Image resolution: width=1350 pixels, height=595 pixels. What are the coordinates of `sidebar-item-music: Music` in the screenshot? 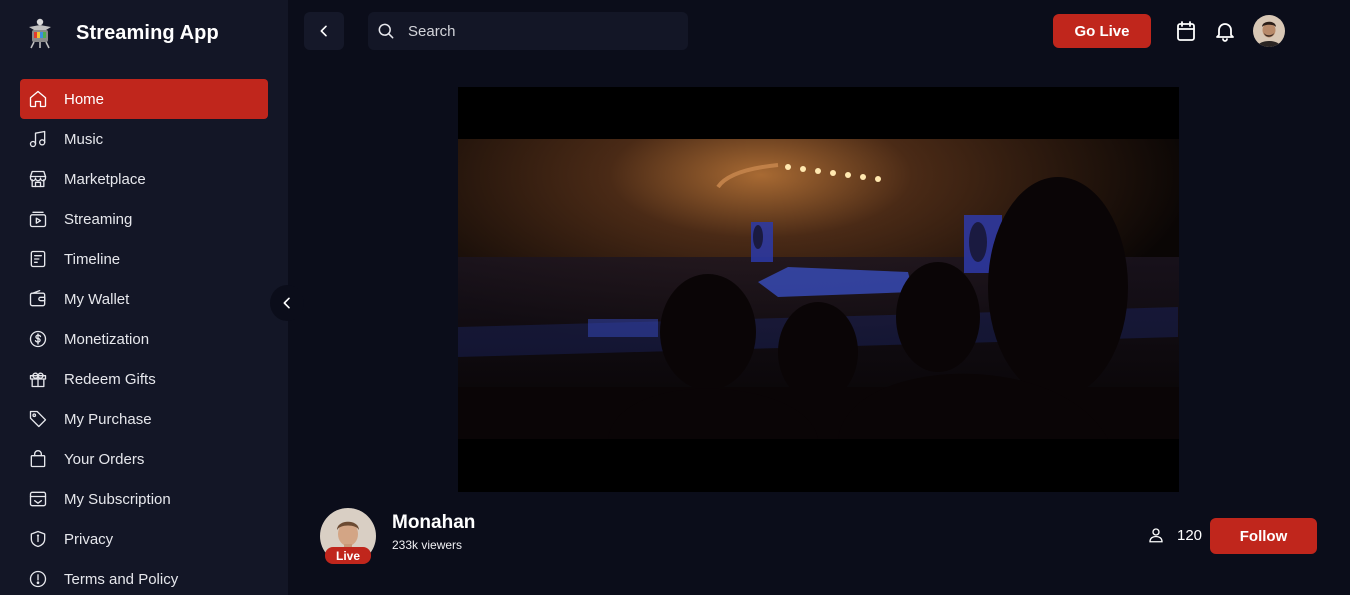 It's located at (144, 139).